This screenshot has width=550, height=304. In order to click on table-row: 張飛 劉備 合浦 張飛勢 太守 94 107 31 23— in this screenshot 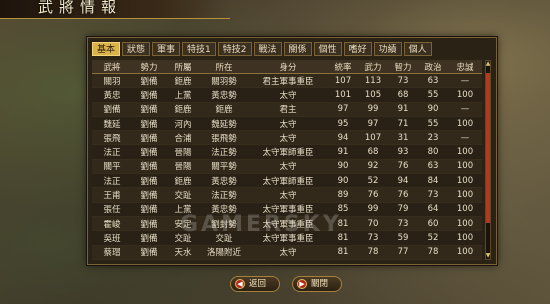, I will do `click(287, 138)`.